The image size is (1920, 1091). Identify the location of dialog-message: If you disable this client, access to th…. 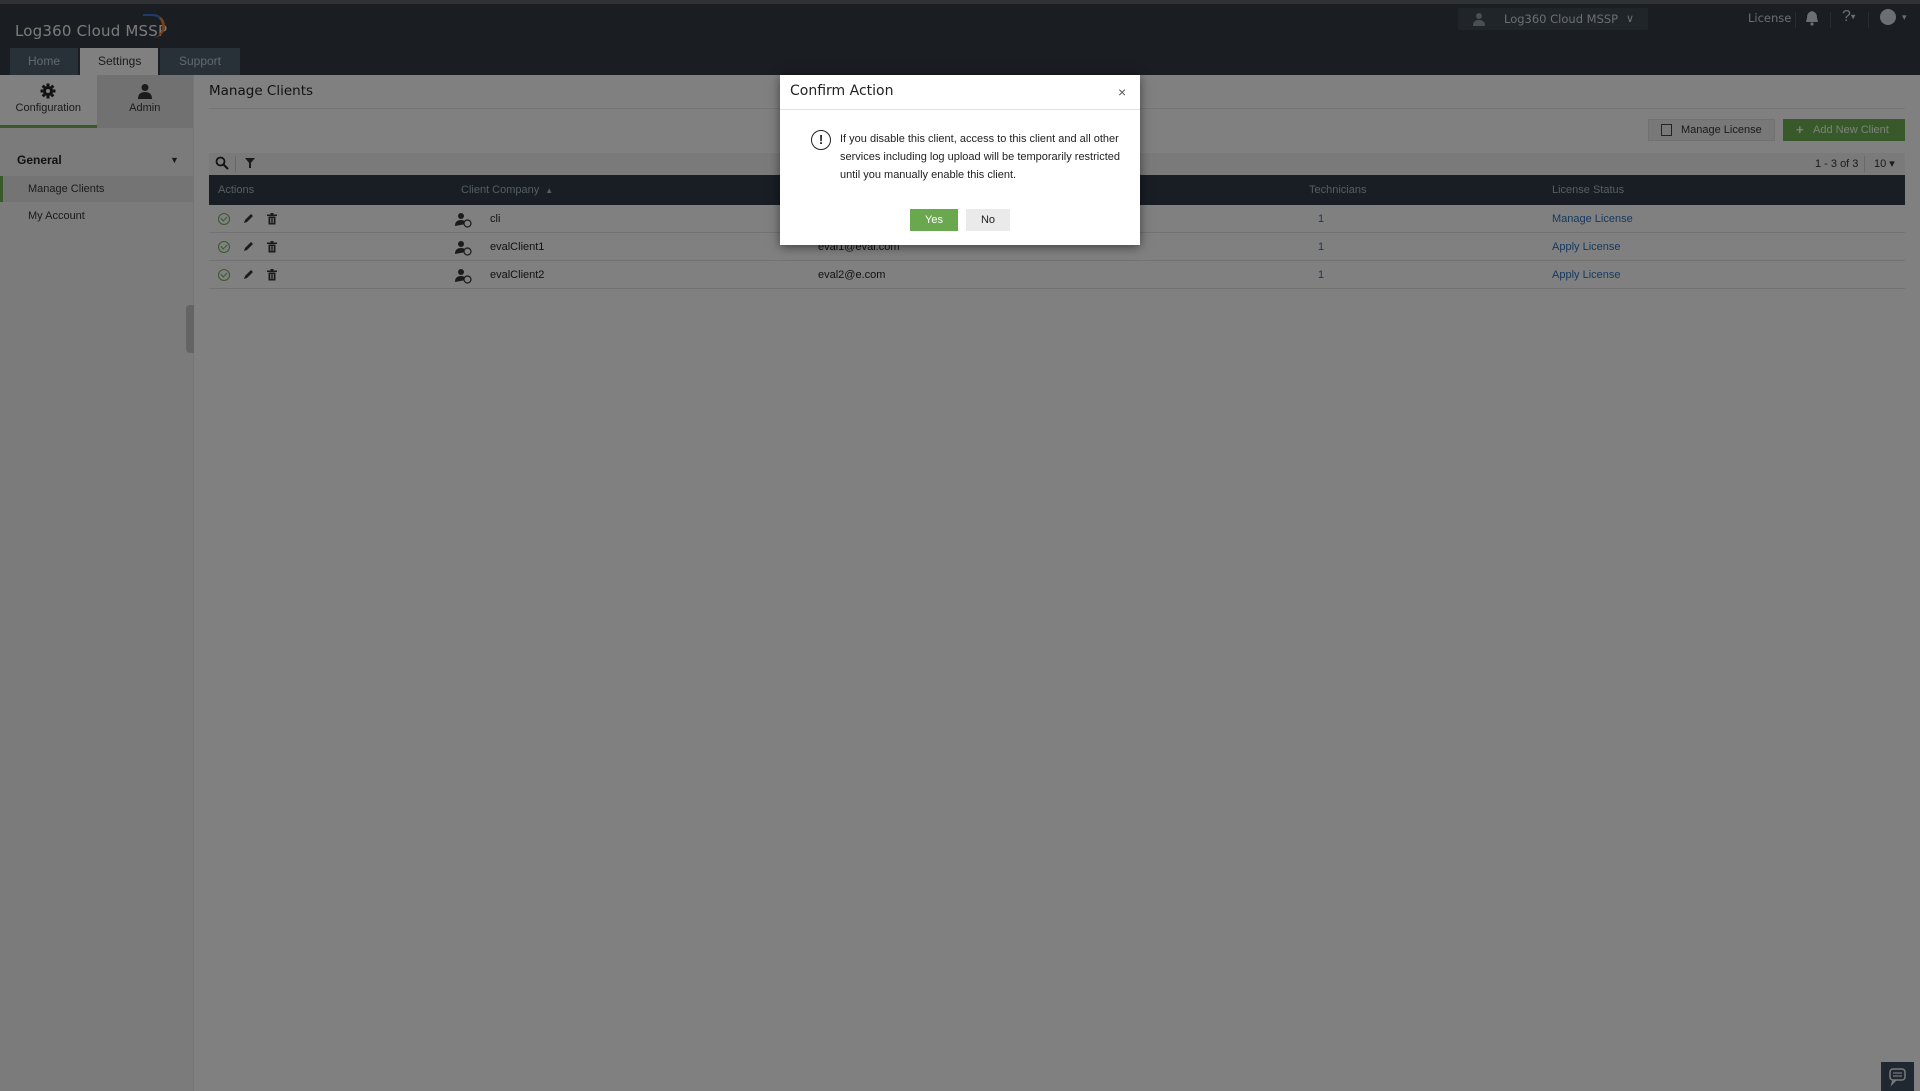
(980, 157).